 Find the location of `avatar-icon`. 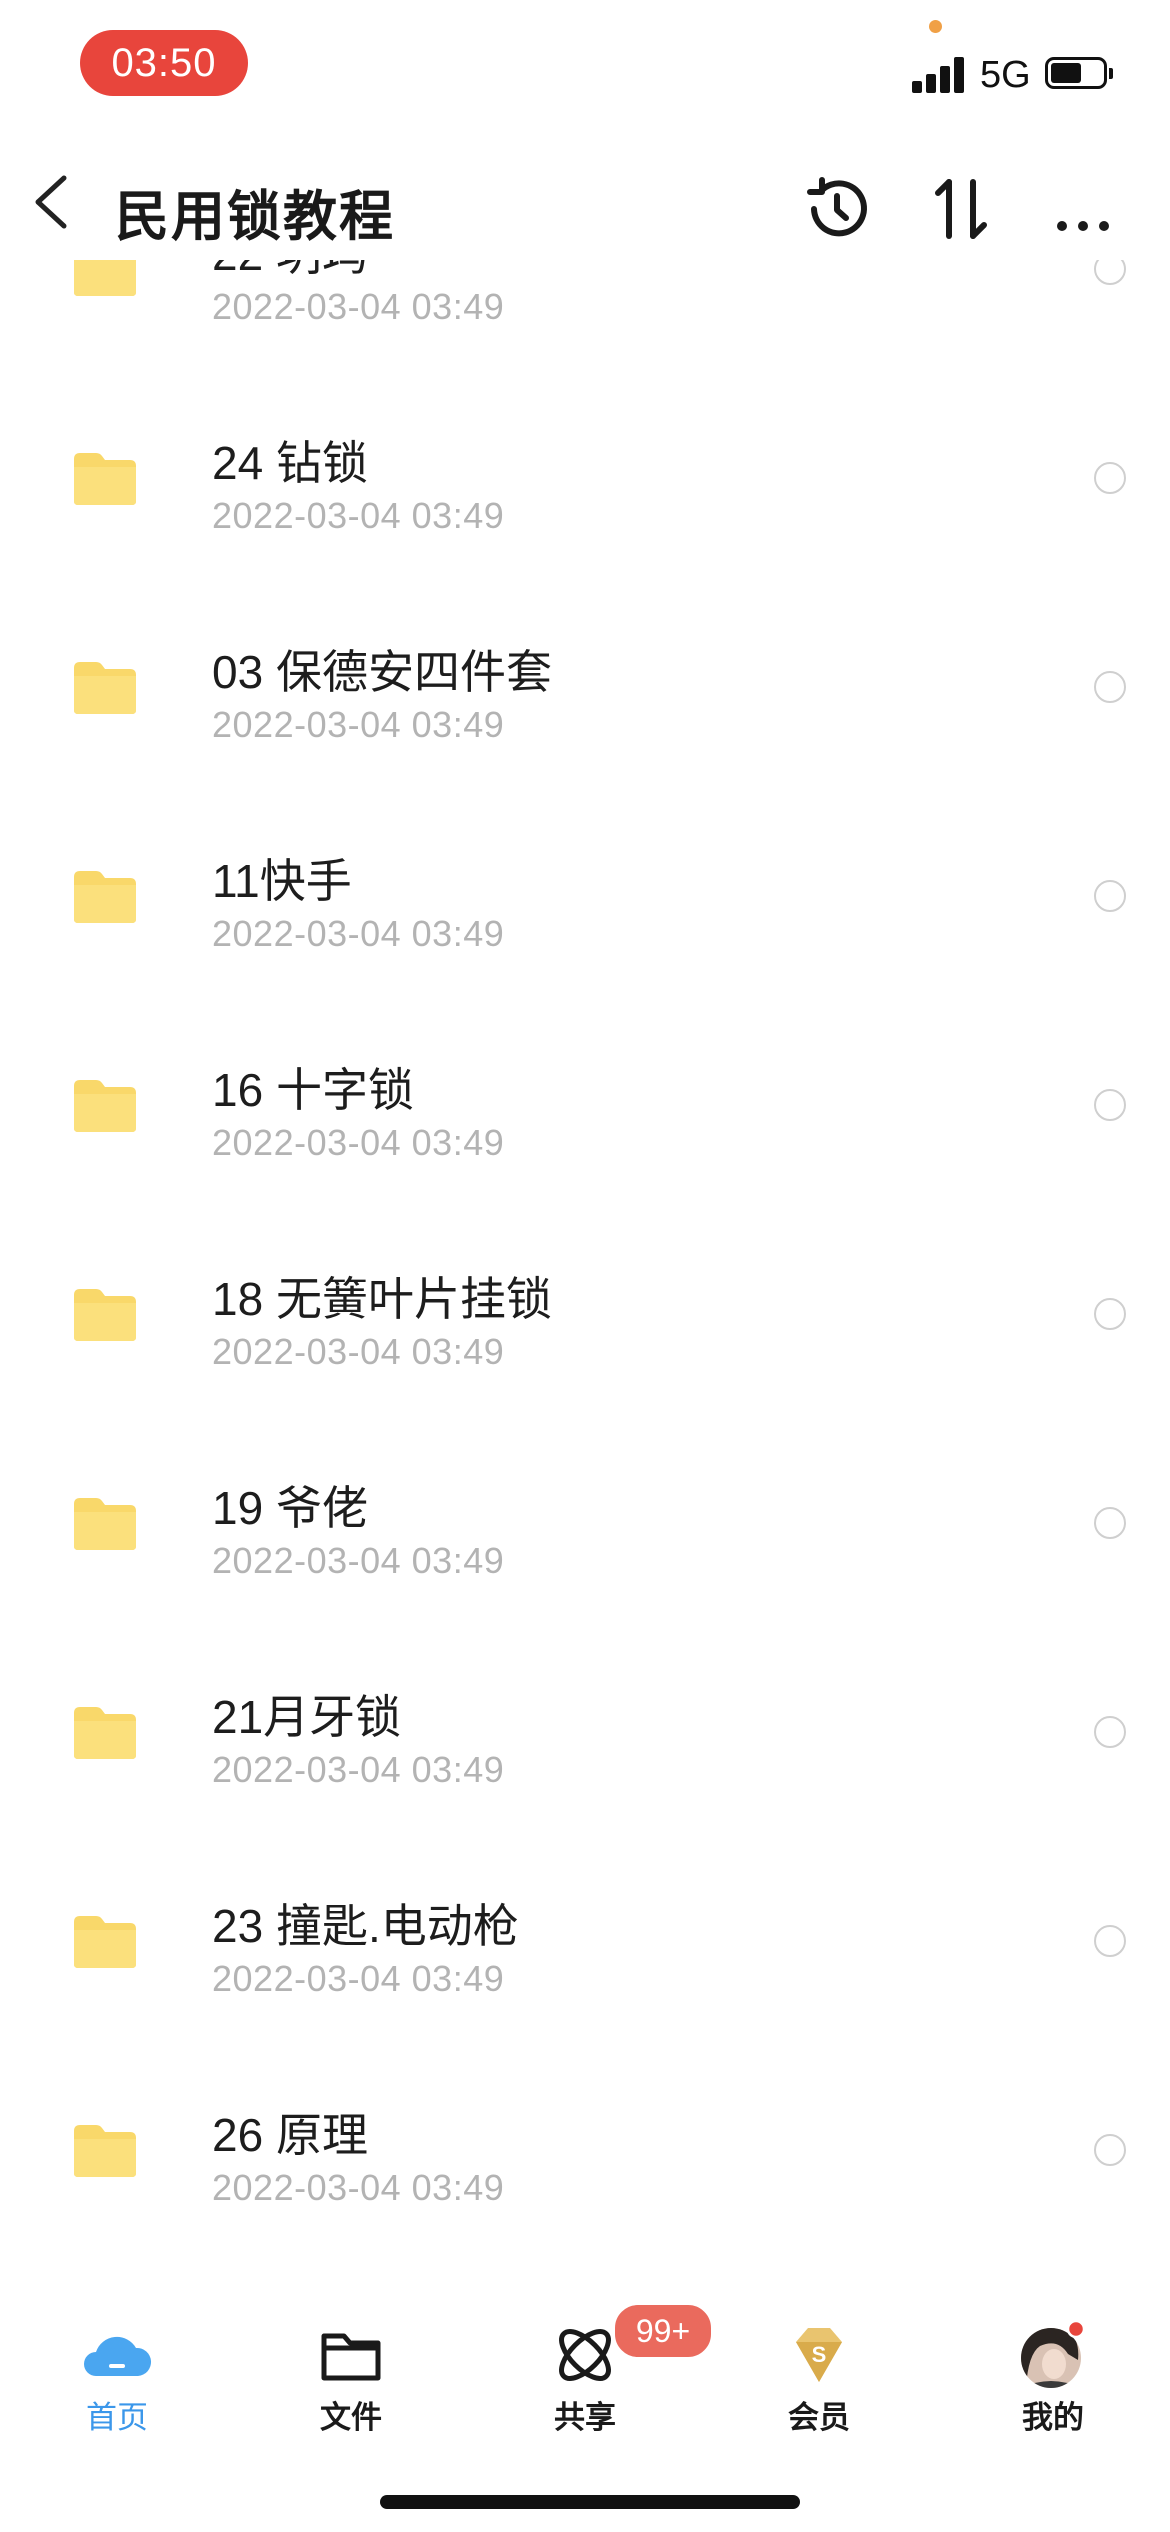

avatar-icon is located at coordinates (1053, 2354).